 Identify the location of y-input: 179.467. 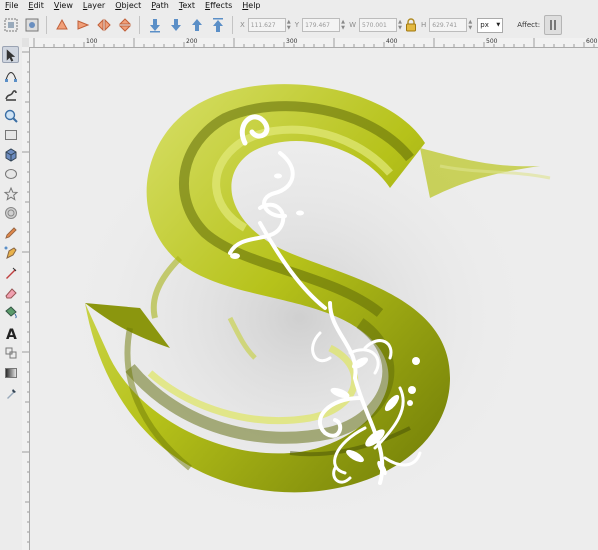
(321, 25).